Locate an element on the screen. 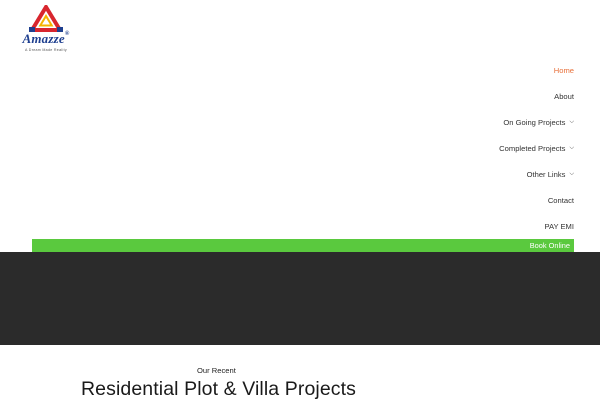  nav-item-on-going-projects: On Going Projects ⌵ is located at coordinates (474, 122).